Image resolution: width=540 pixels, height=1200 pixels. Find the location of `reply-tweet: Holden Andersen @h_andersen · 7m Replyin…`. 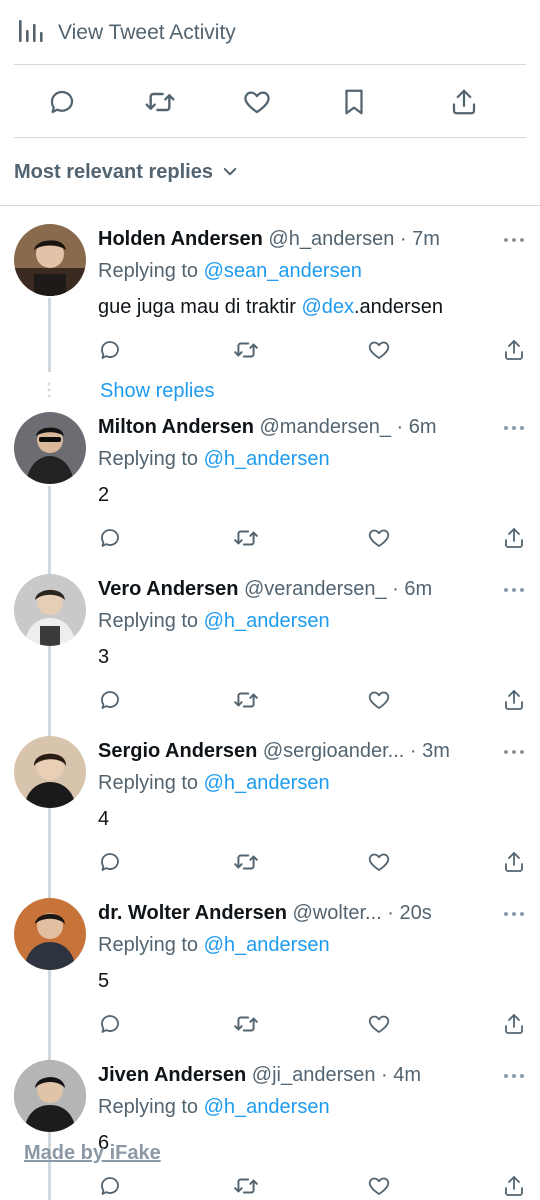

reply-tweet: Holden Andersen @h_andersen · 7m Replyin… is located at coordinates (270, 304).